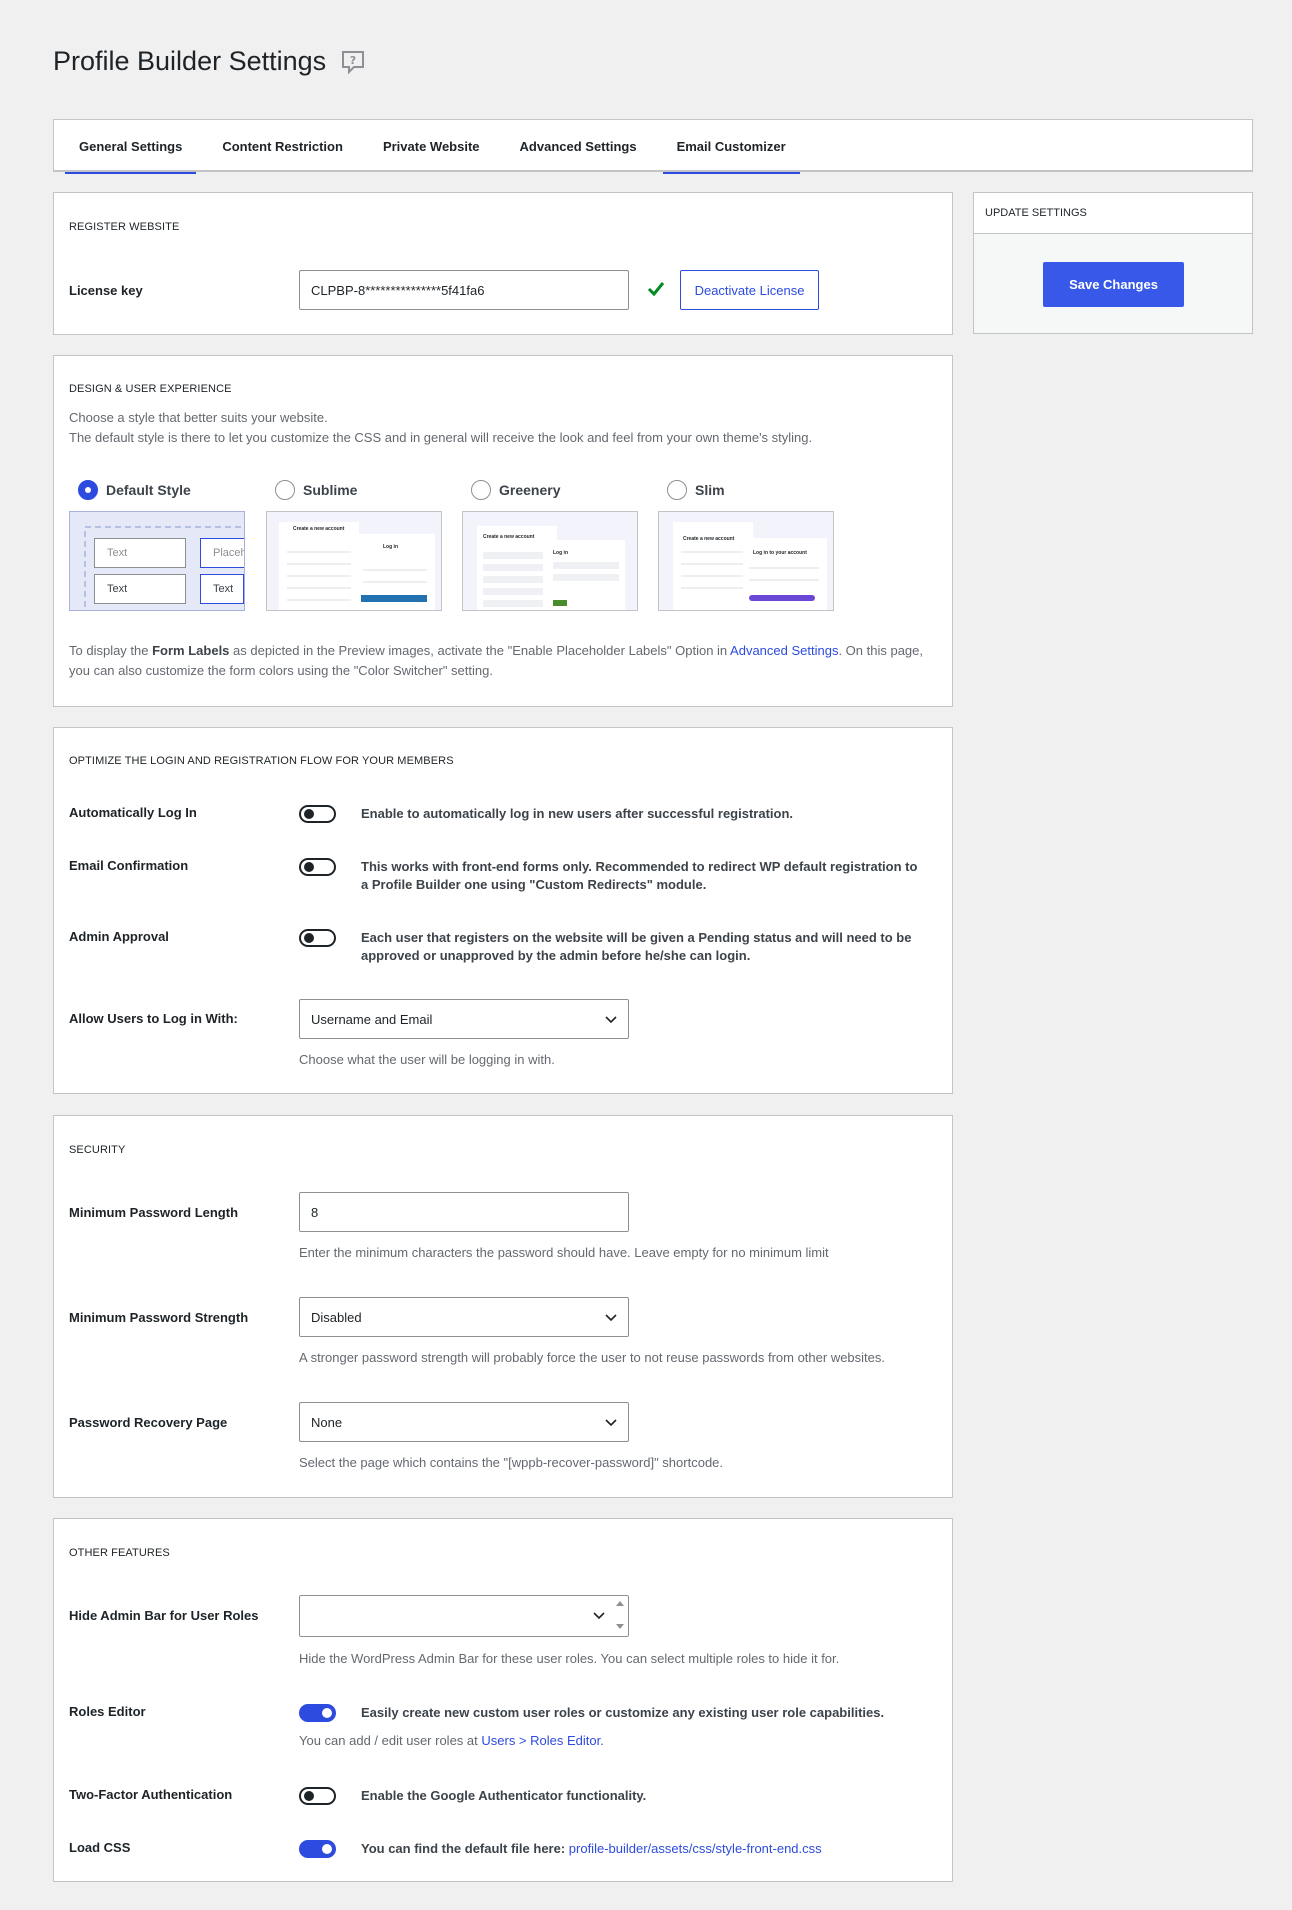 The height and width of the screenshot is (1910, 1292). What do you see at coordinates (140, 553) in the screenshot?
I see `preview-field-1: Text` at bounding box center [140, 553].